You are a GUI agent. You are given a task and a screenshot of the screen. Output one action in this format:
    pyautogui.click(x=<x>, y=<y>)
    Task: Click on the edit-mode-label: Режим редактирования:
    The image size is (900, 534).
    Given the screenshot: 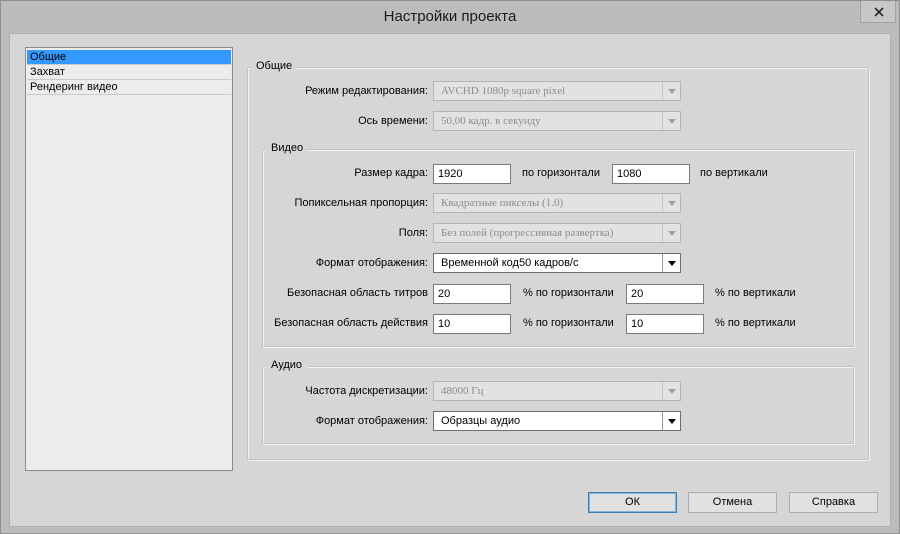 What is the action you would take?
    pyautogui.click(x=366, y=91)
    